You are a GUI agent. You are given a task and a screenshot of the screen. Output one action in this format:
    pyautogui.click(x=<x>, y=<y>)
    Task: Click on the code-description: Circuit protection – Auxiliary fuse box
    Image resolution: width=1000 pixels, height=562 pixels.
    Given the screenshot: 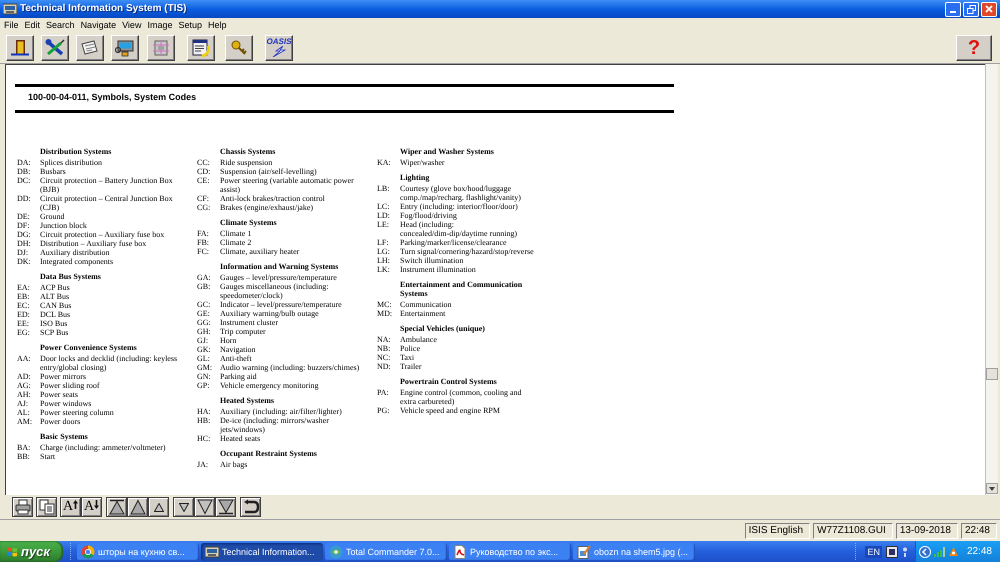 What is the action you would take?
    pyautogui.click(x=102, y=234)
    